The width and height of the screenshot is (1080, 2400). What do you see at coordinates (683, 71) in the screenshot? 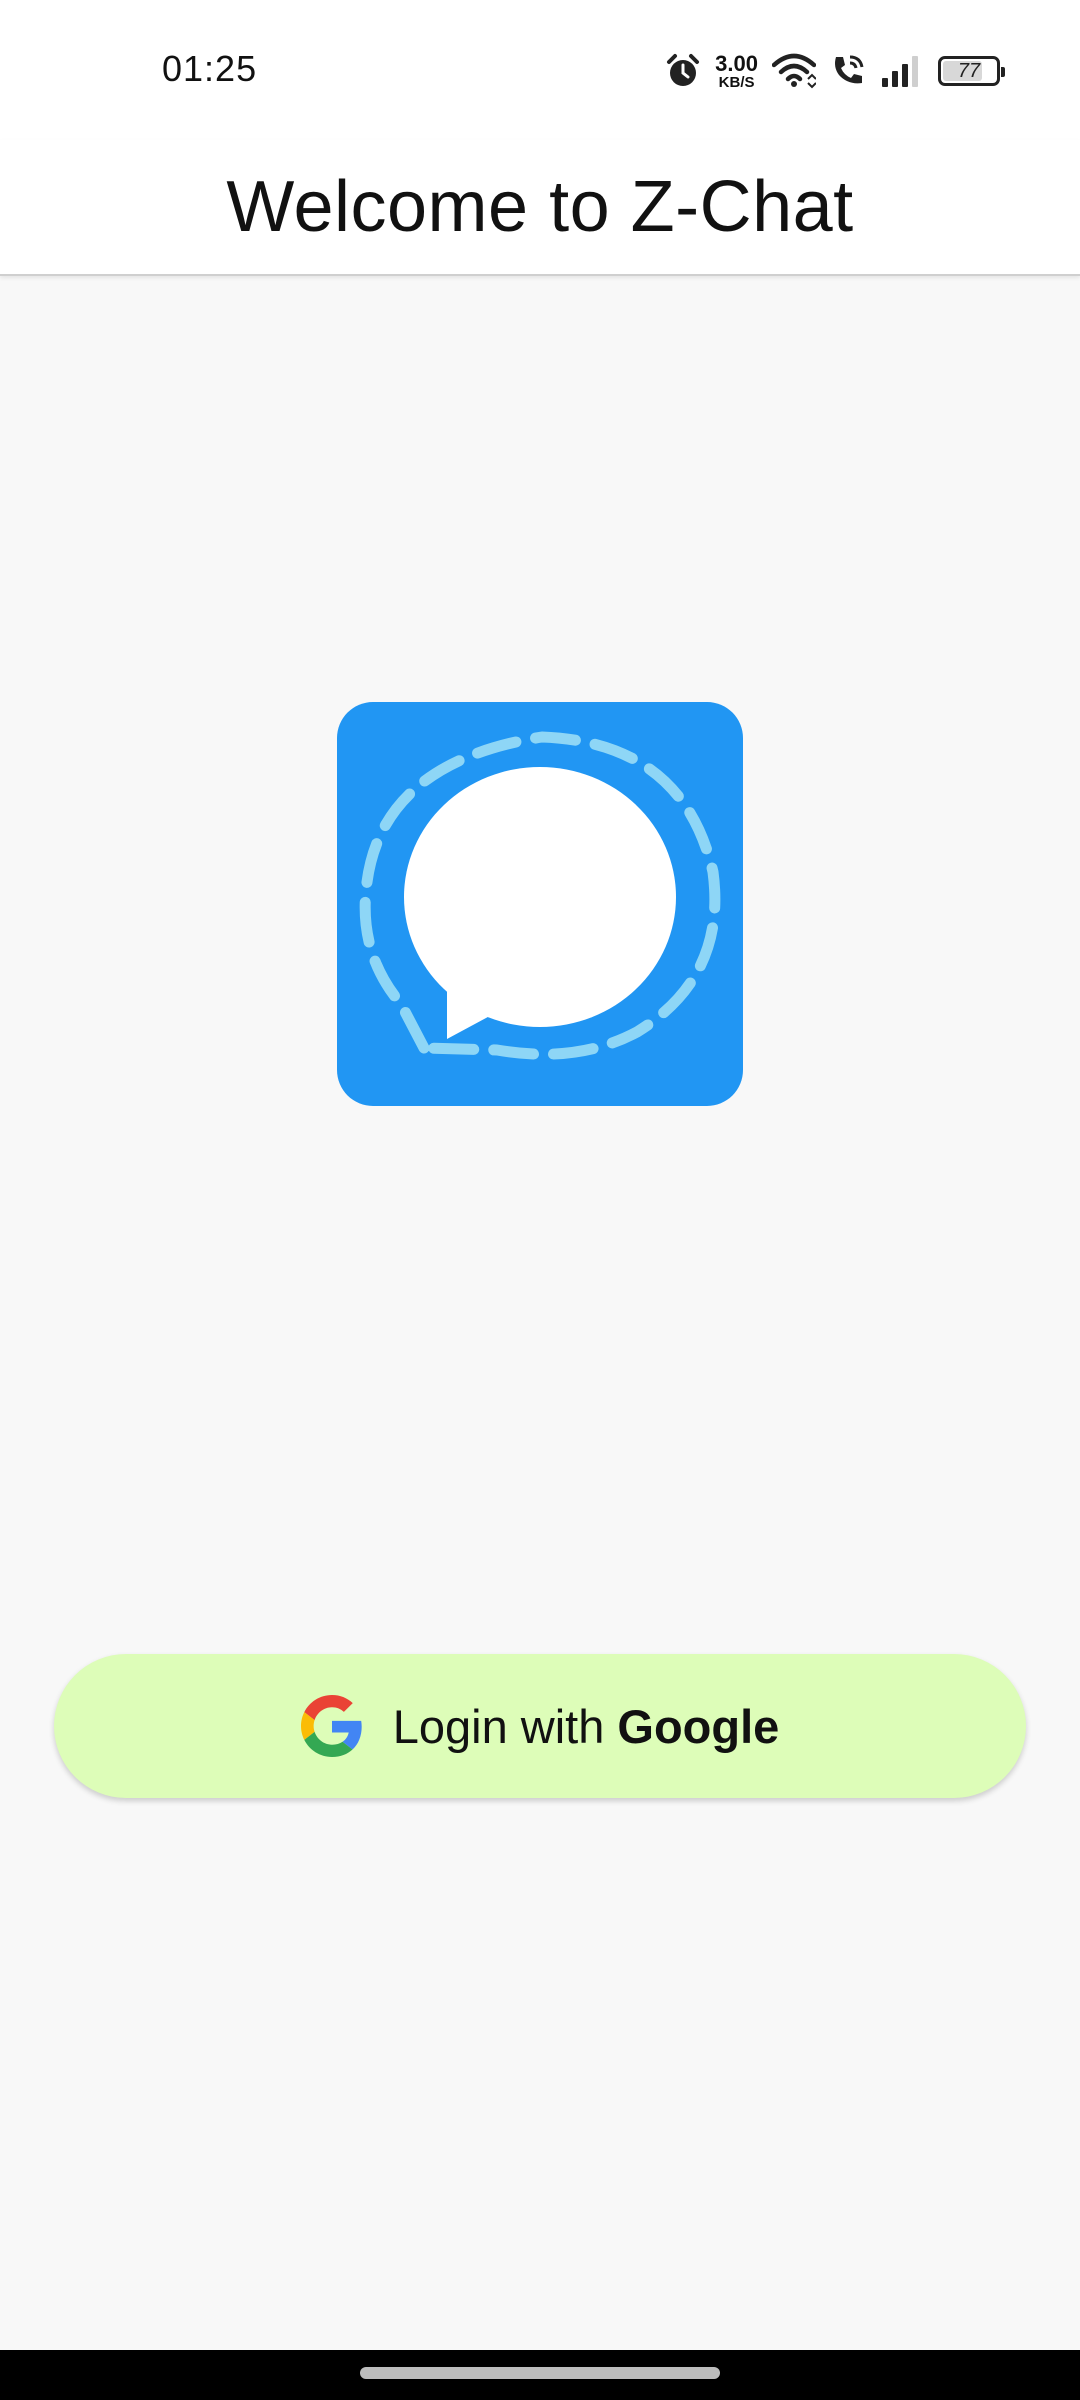
I see `alarm-icon` at bounding box center [683, 71].